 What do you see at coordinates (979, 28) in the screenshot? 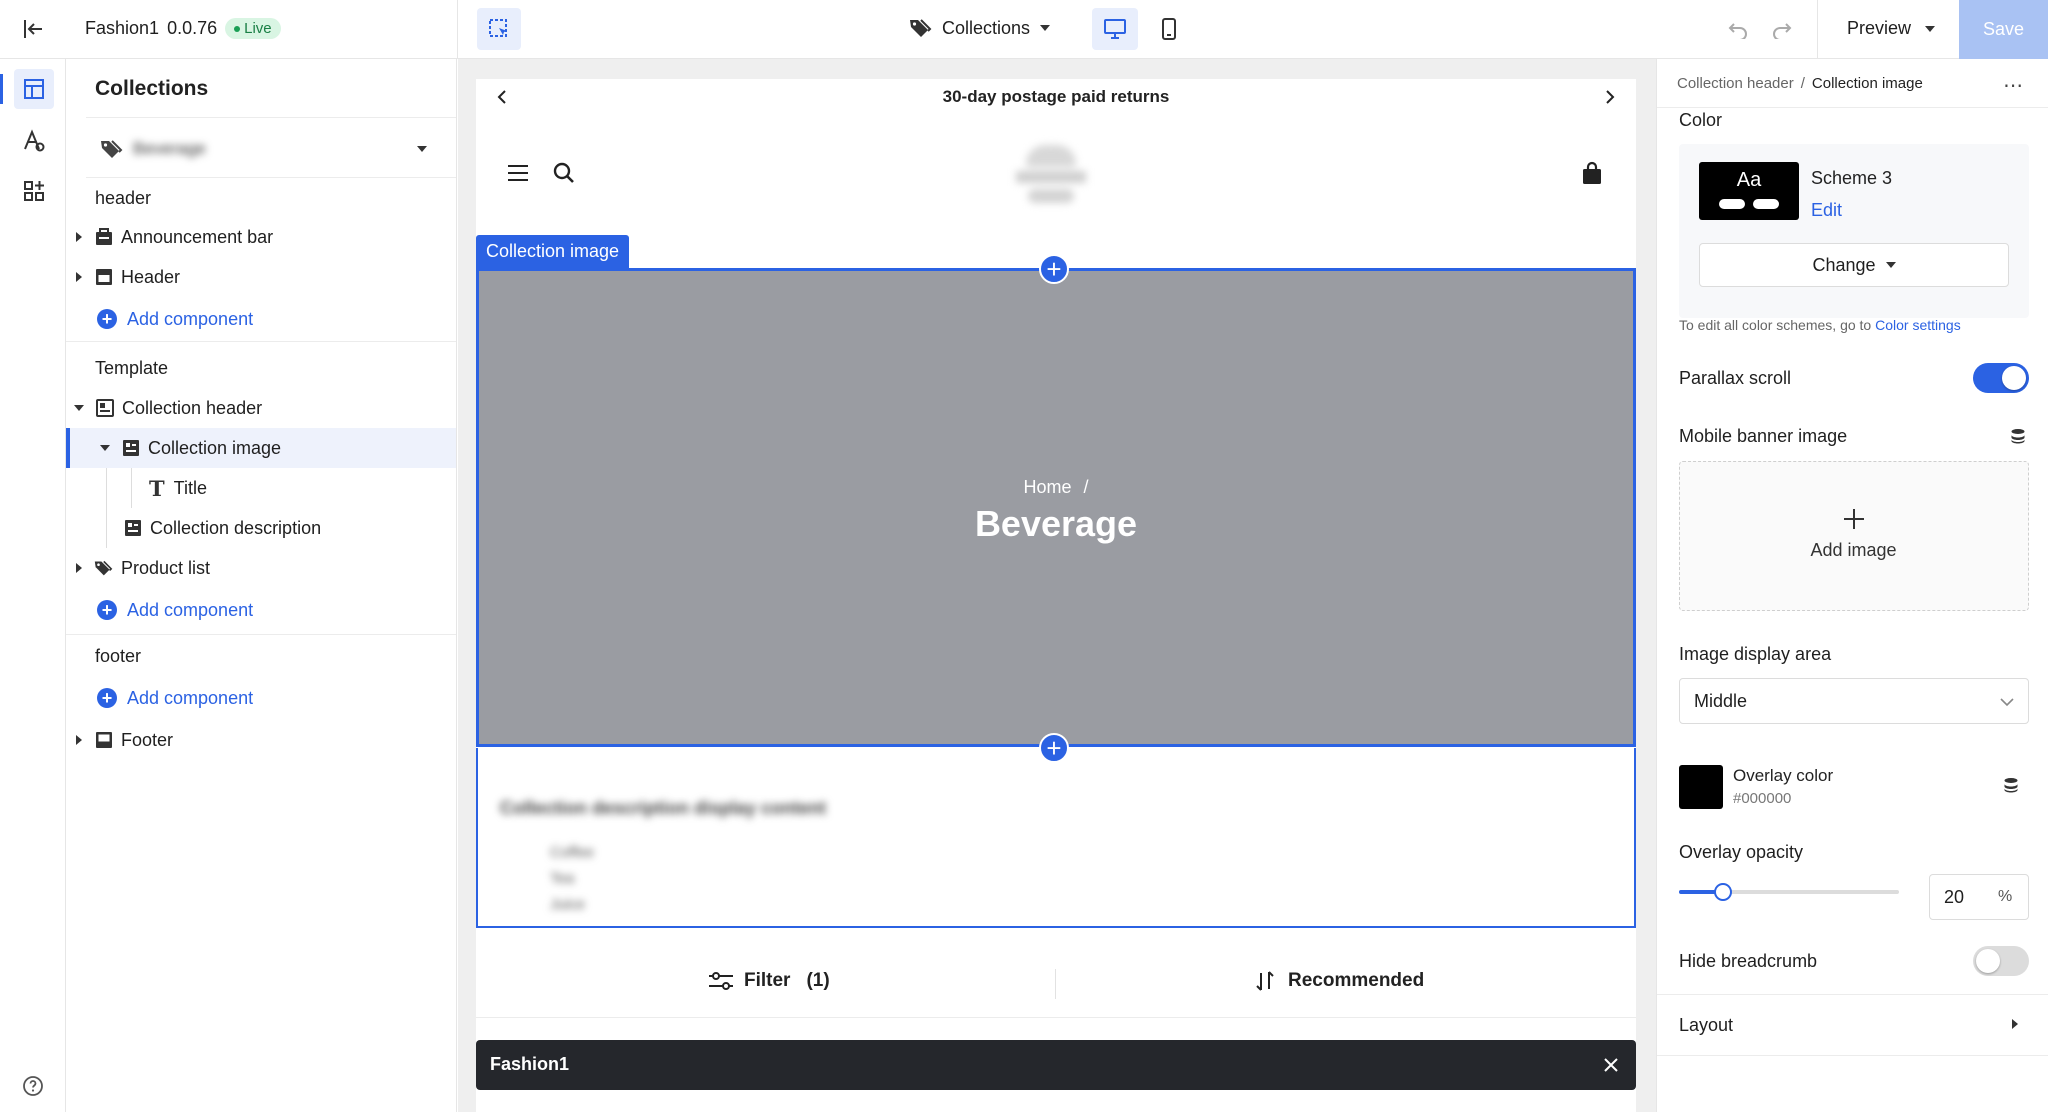
I see `page-selector: Collections` at bounding box center [979, 28].